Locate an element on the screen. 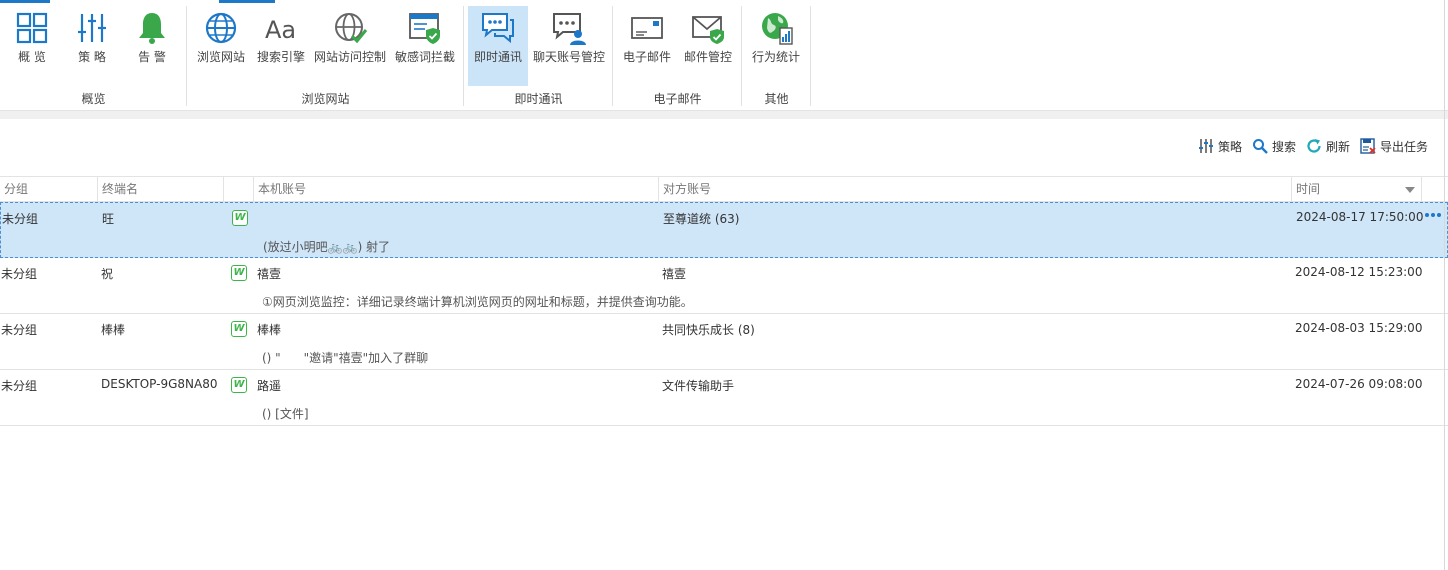  cell-time: 2024-07-26 09:08:00 is located at coordinates (1359, 384).